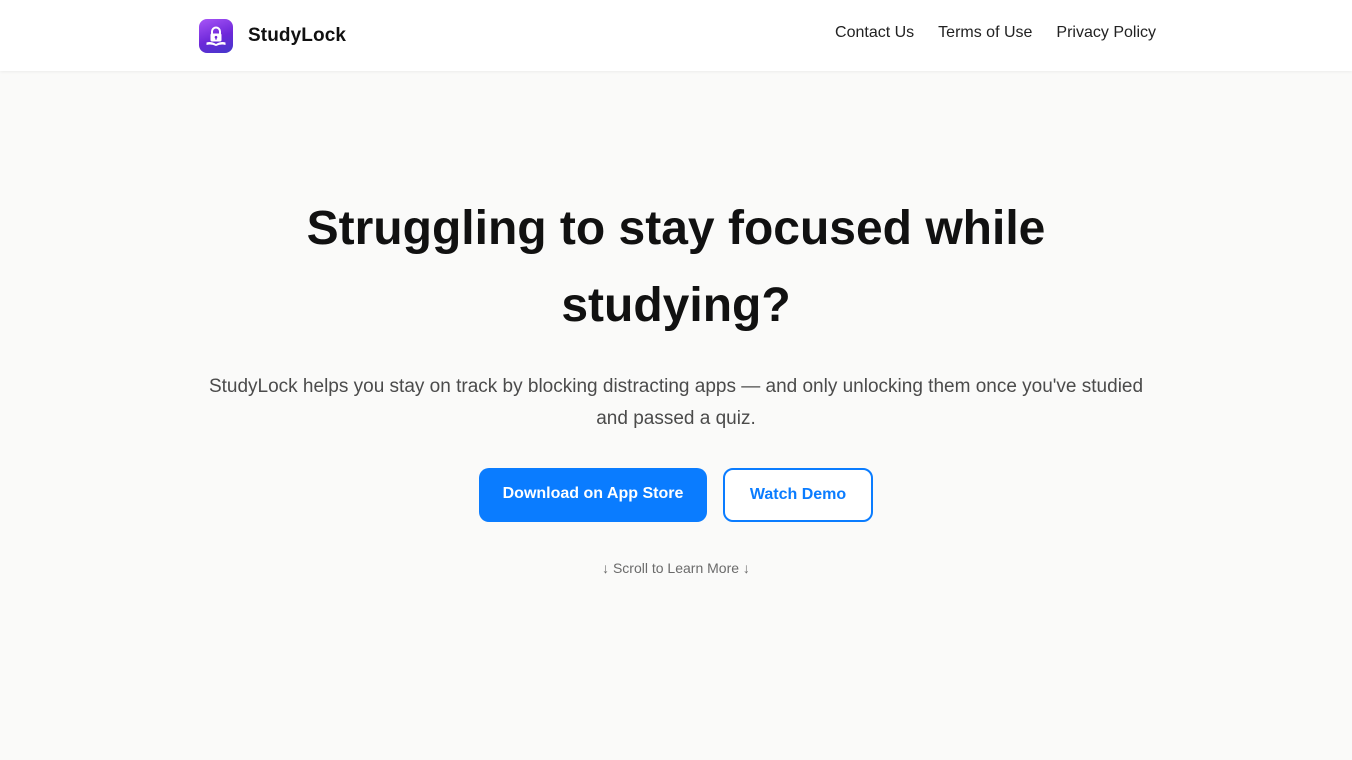 Image resolution: width=1352 pixels, height=760 pixels. I want to click on scroll-hint: ↓ Scroll to Learn More ↓, so click(676, 568).